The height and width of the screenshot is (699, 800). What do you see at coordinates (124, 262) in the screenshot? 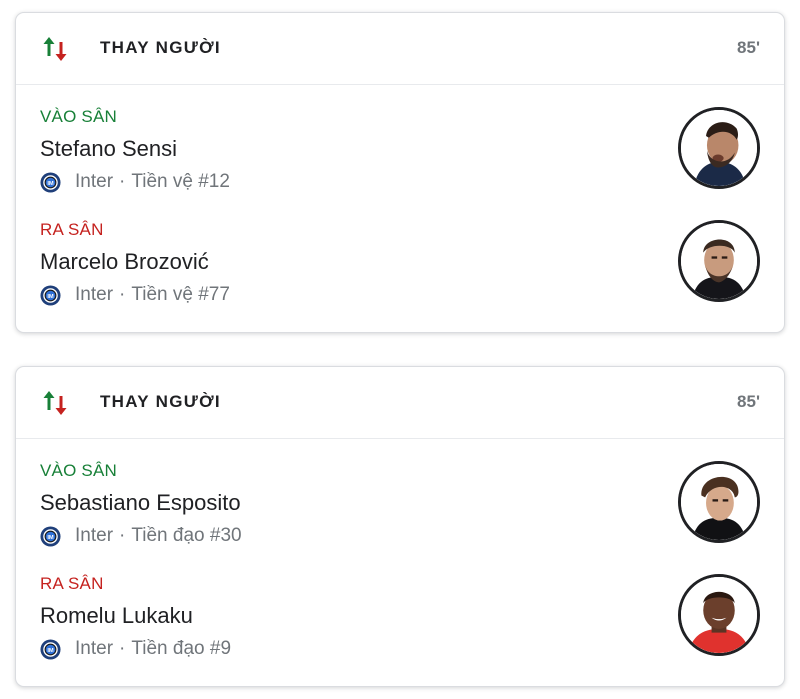
I see `player-name: Marcelo Brozović` at bounding box center [124, 262].